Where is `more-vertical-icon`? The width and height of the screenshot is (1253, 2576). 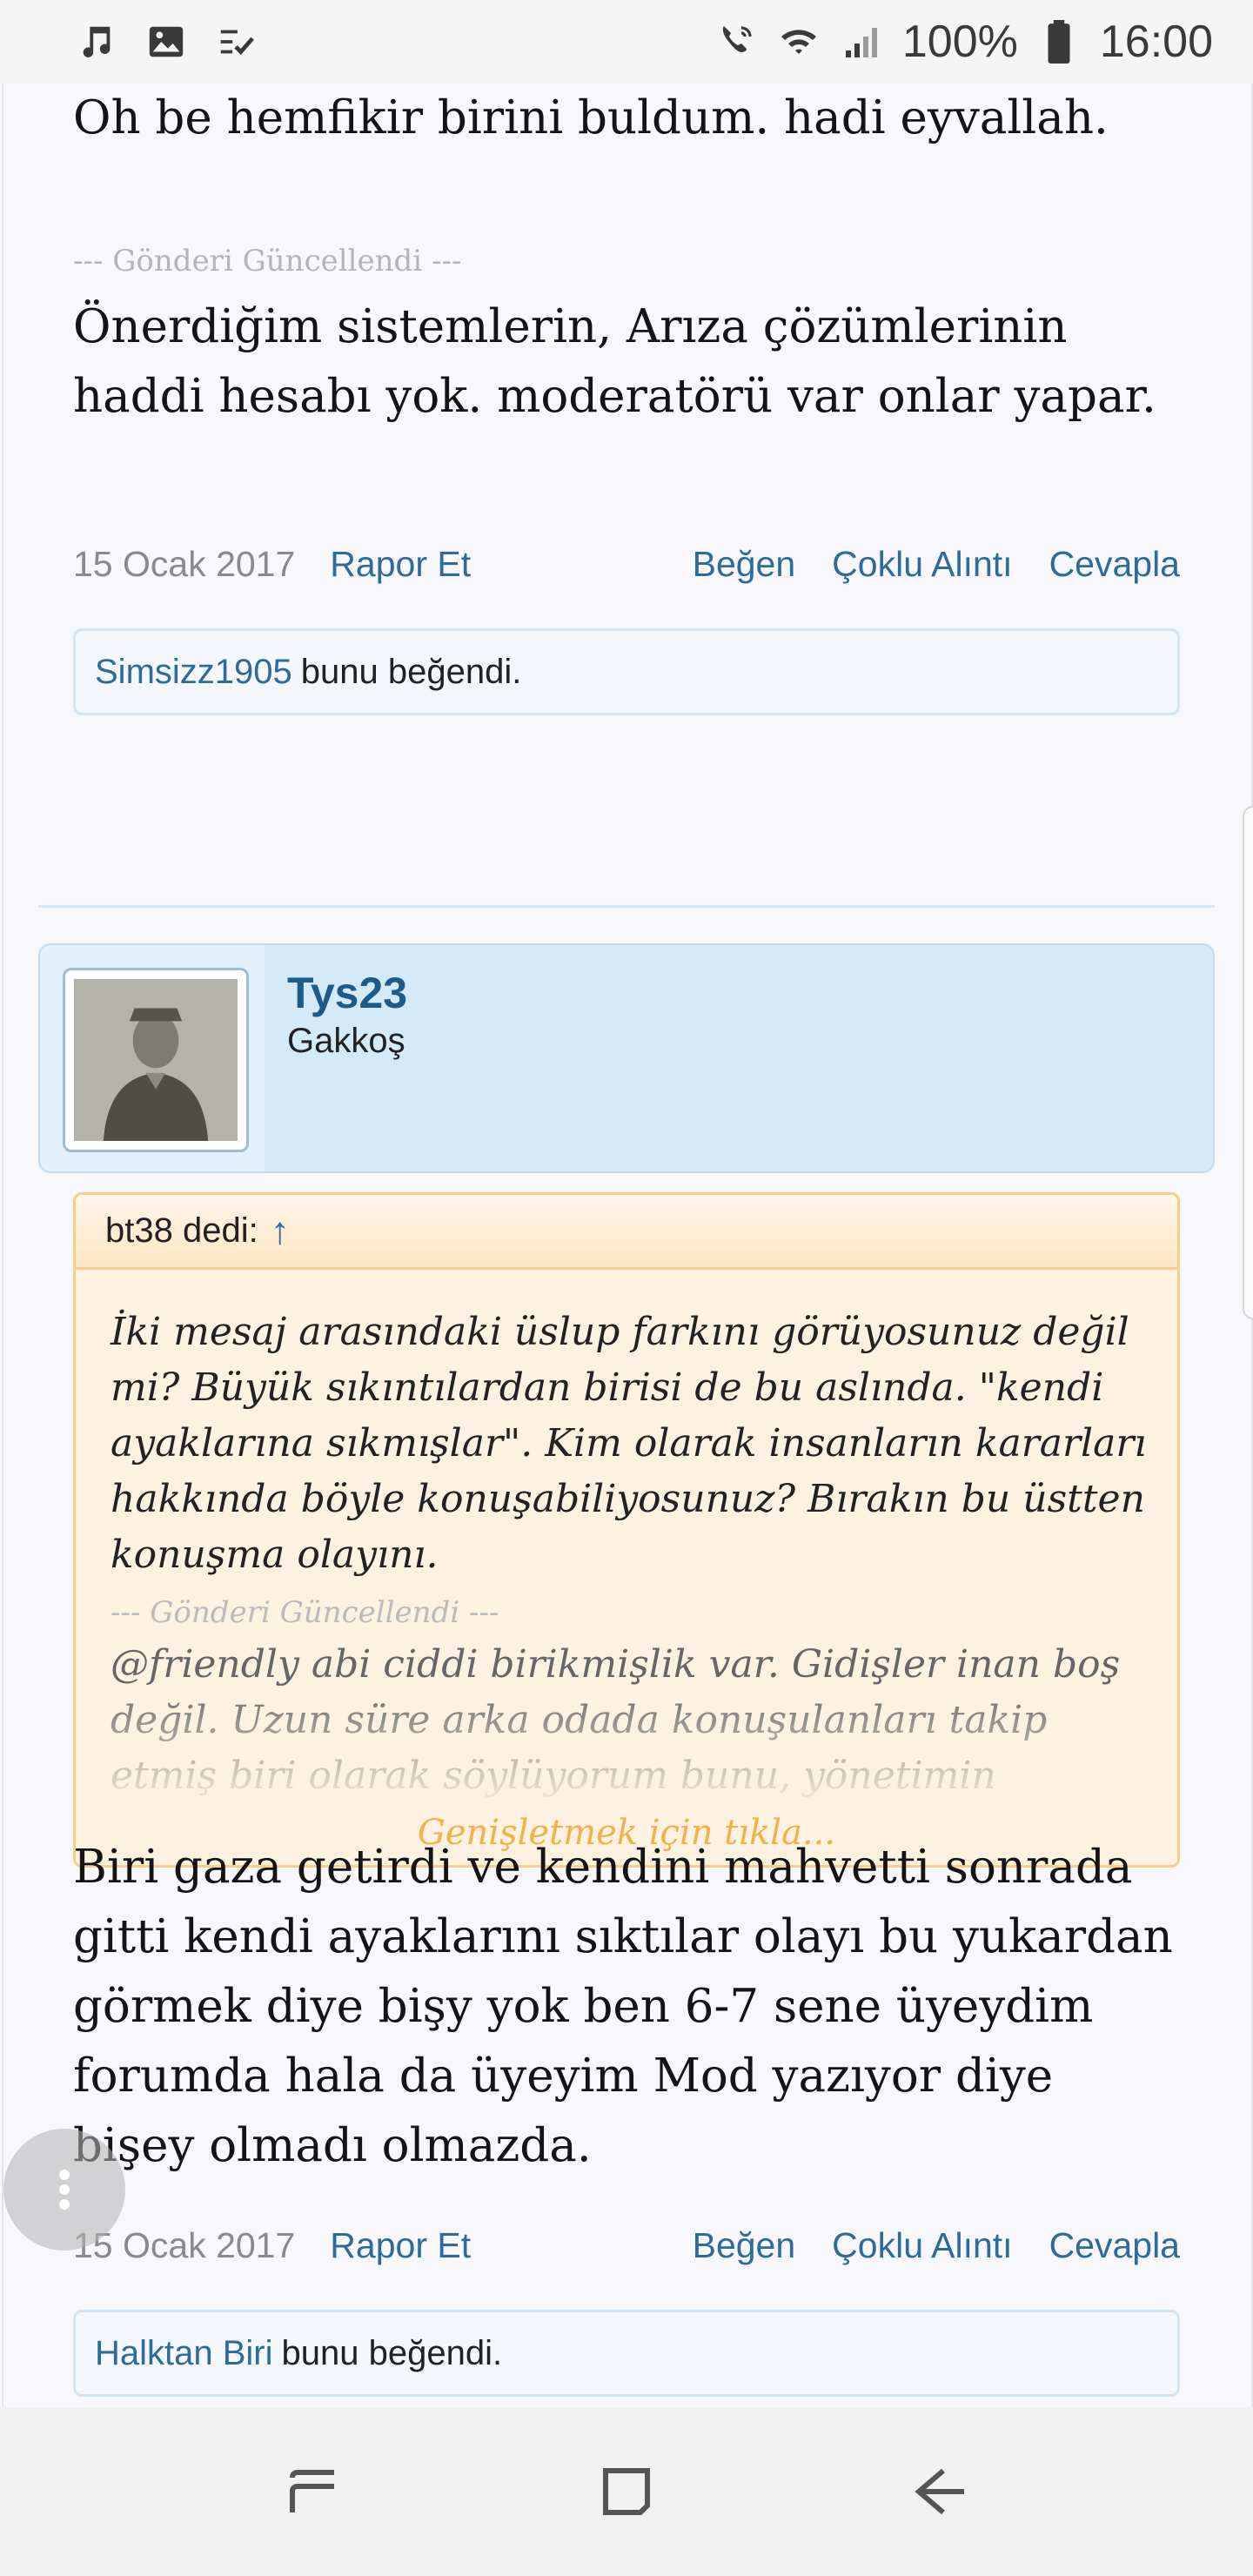 more-vertical-icon is located at coordinates (64, 2189).